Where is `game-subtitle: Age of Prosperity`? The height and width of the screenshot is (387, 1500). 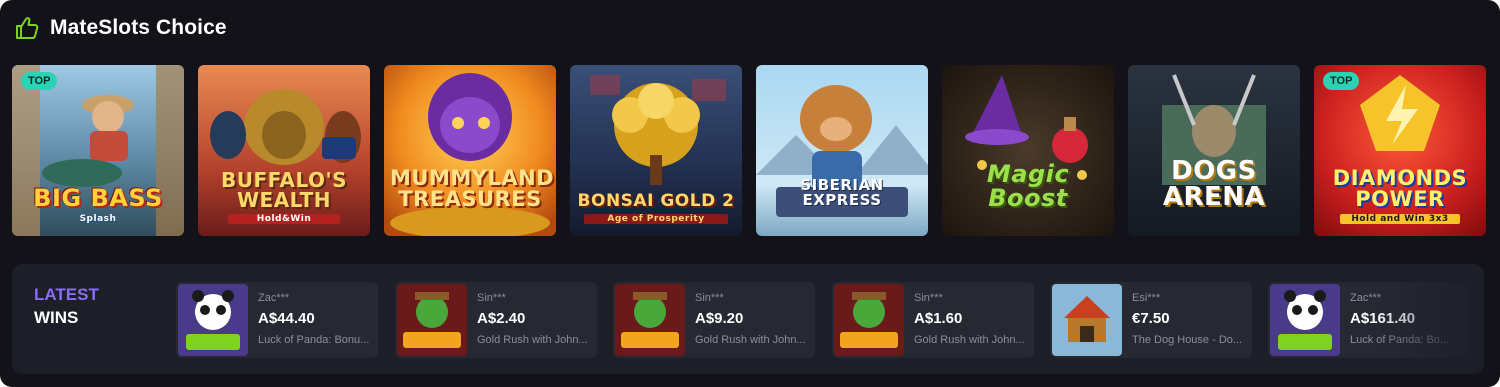 game-subtitle: Age of Prosperity is located at coordinates (656, 219).